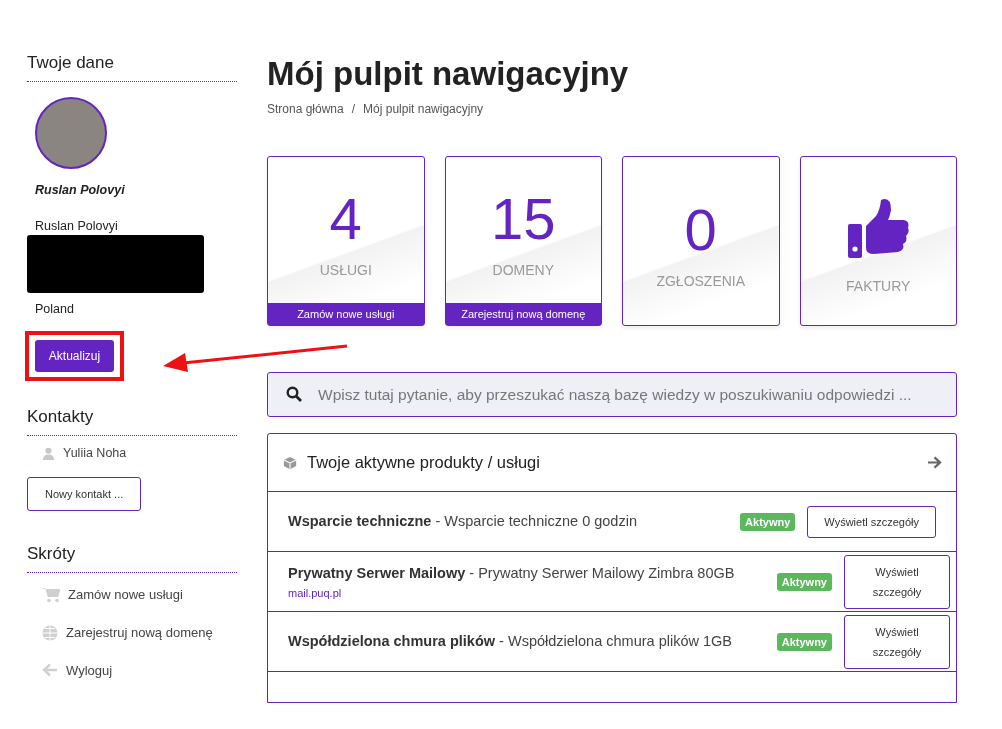  I want to click on globe-icon, so click(50, 633).